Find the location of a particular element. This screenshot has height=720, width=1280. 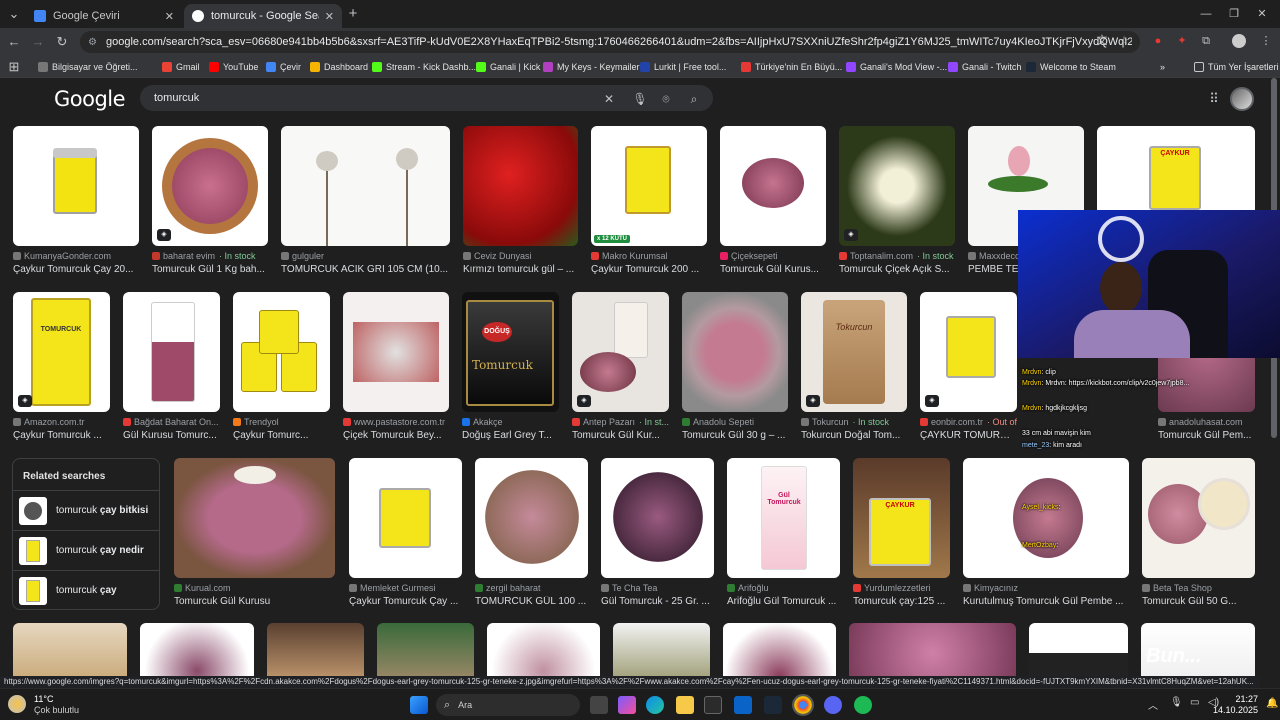

taskbar-search: ⌕ Ara is located at coordinates (508, 705).